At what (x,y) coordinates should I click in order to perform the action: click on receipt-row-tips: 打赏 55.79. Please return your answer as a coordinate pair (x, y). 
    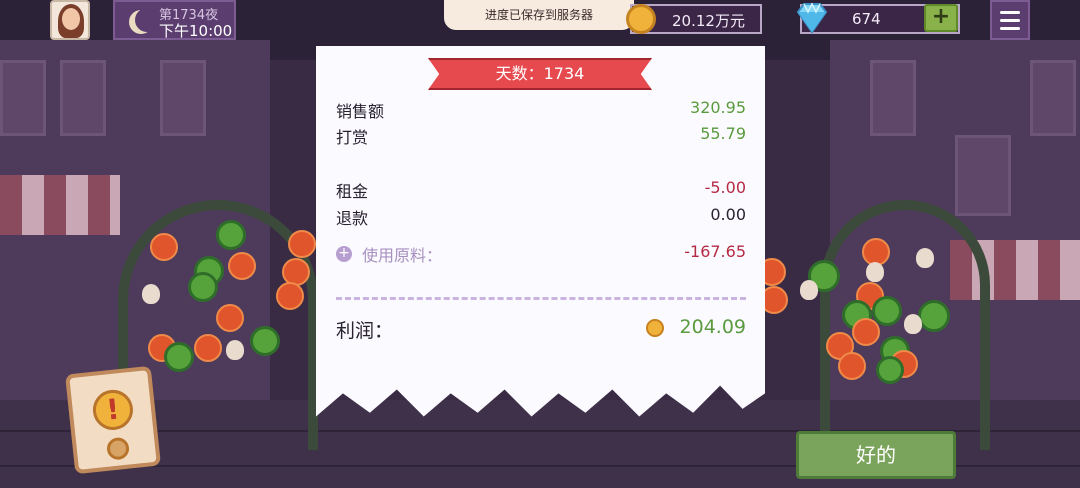
    Looking at the image, I should click on (541, 136).